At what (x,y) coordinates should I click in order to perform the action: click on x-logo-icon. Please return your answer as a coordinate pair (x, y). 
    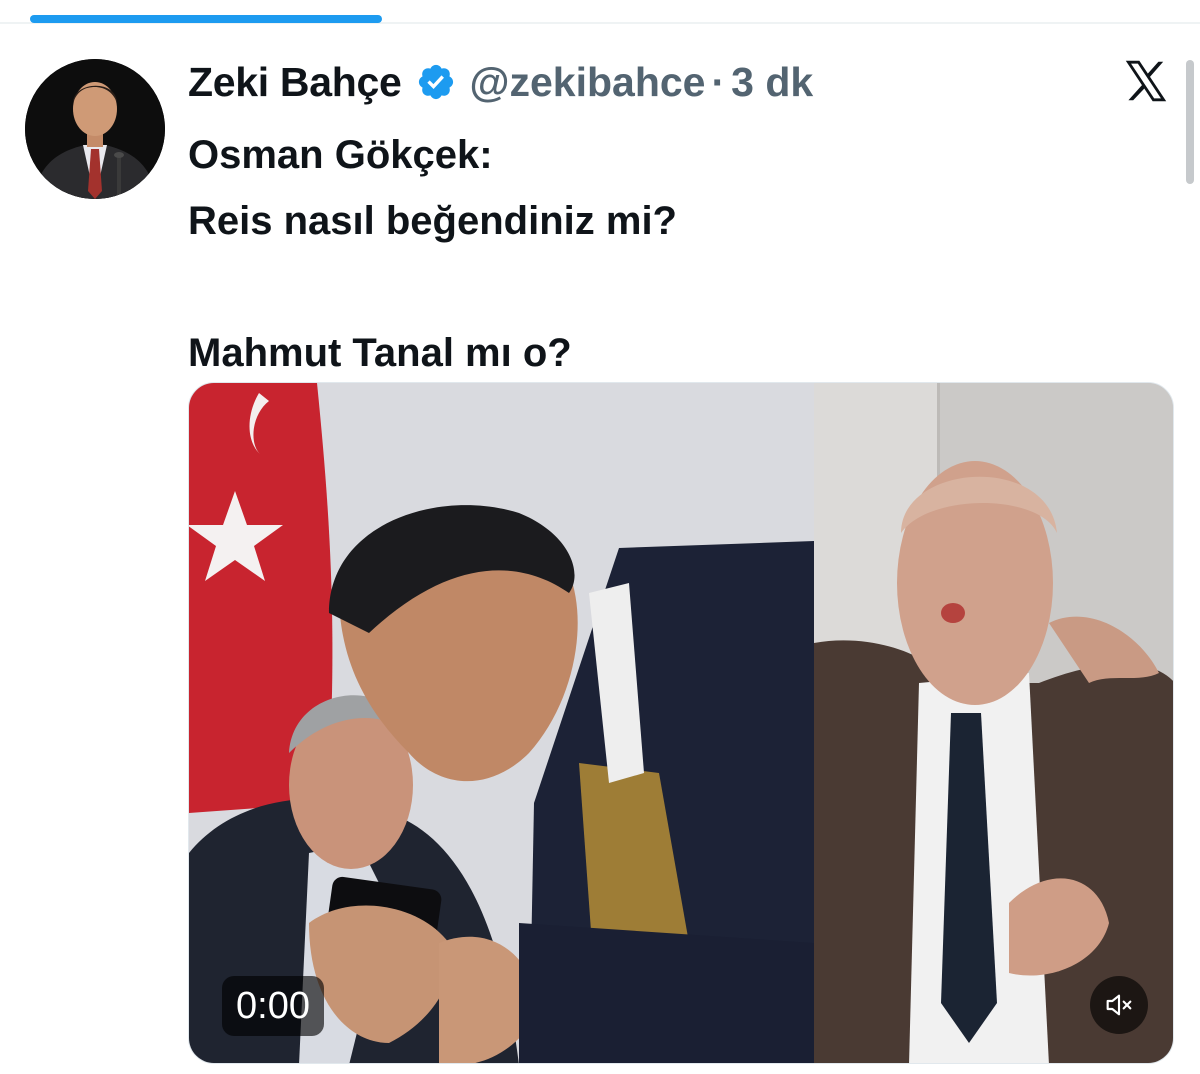
    Looking at the image, I should click on (1146, 81).